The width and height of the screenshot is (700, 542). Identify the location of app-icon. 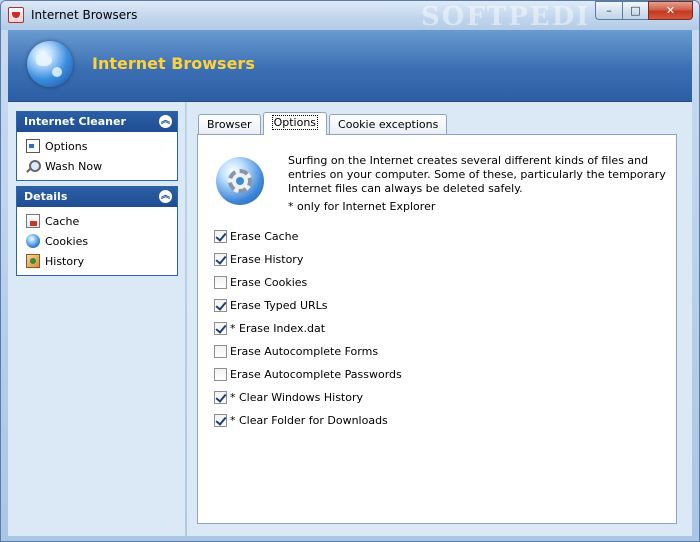
(16, 15).